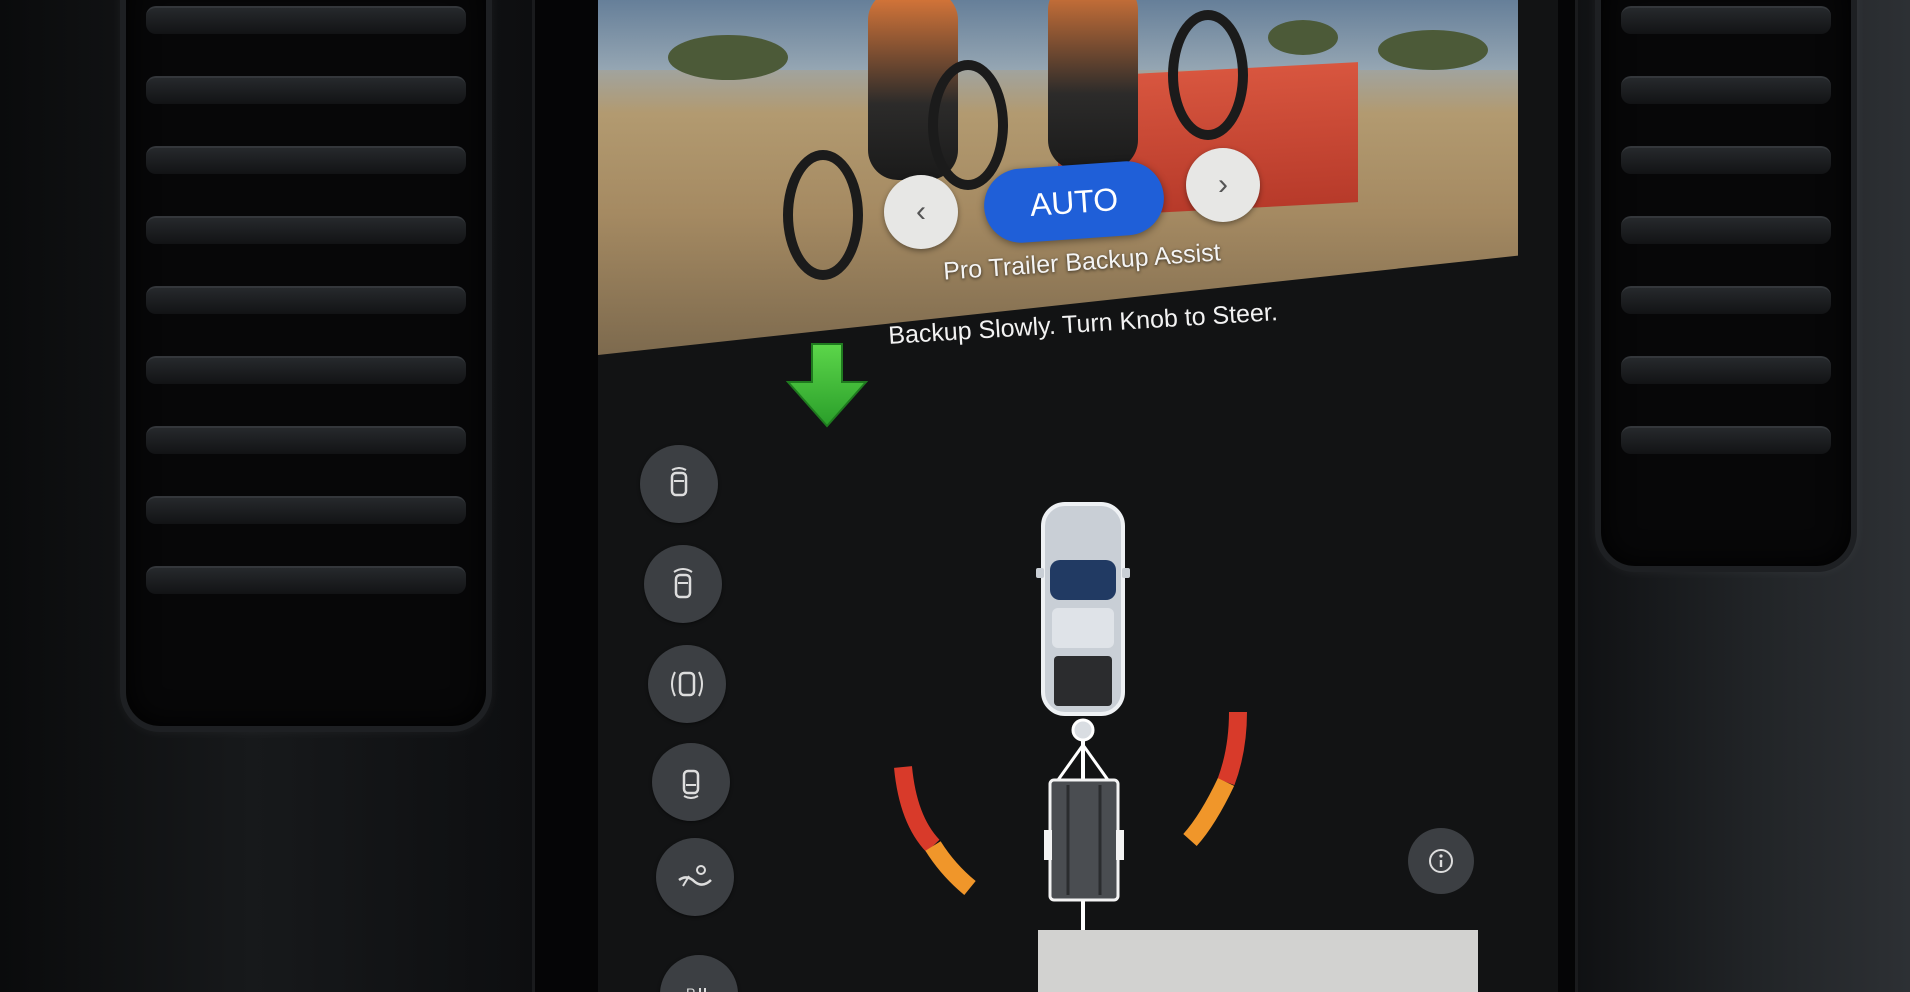 This screenshot has height=992, width=1910. I want to click on bottom-panel, so click(1258, 961).